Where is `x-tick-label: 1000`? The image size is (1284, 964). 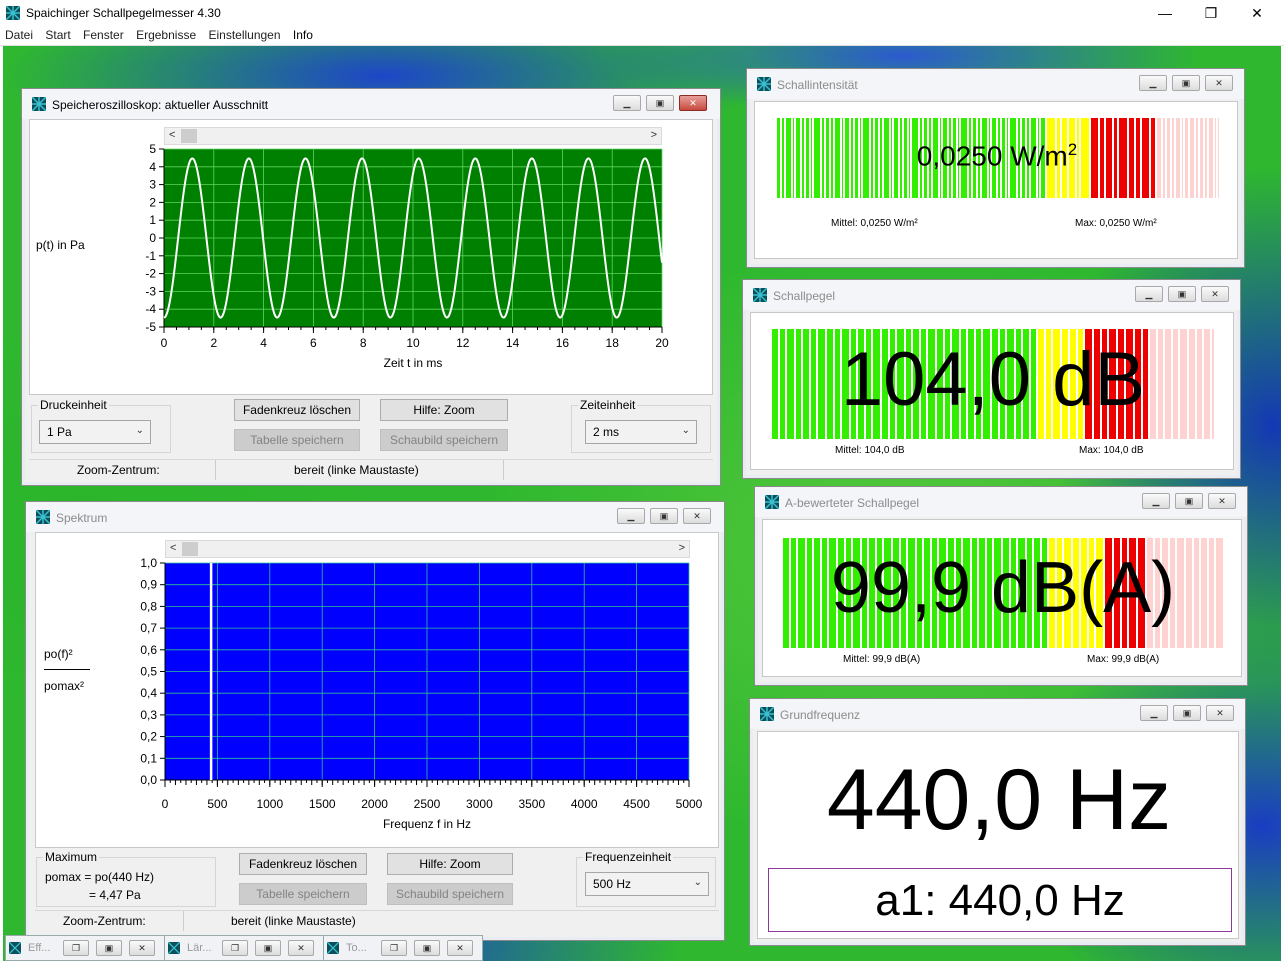
x-tick-label: 1000 is located at coordinates (269, 804).